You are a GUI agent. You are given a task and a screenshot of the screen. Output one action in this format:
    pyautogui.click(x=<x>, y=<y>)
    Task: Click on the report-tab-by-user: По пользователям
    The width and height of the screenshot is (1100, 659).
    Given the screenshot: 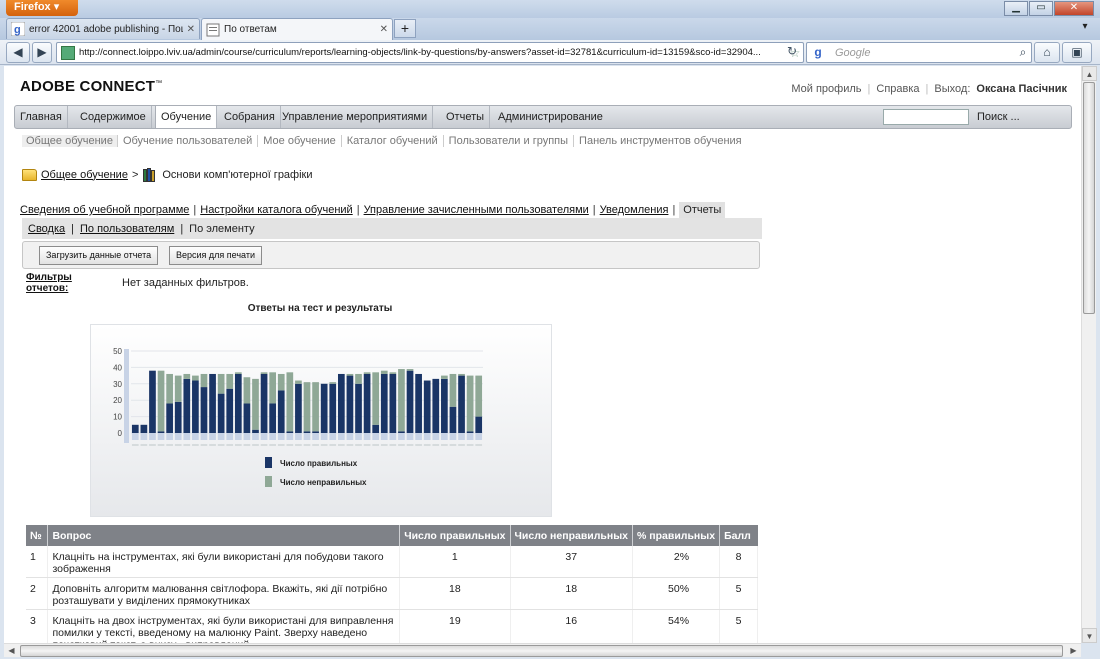 What is the action you would take?
    pyautogui.click(x=127, y=229)
    